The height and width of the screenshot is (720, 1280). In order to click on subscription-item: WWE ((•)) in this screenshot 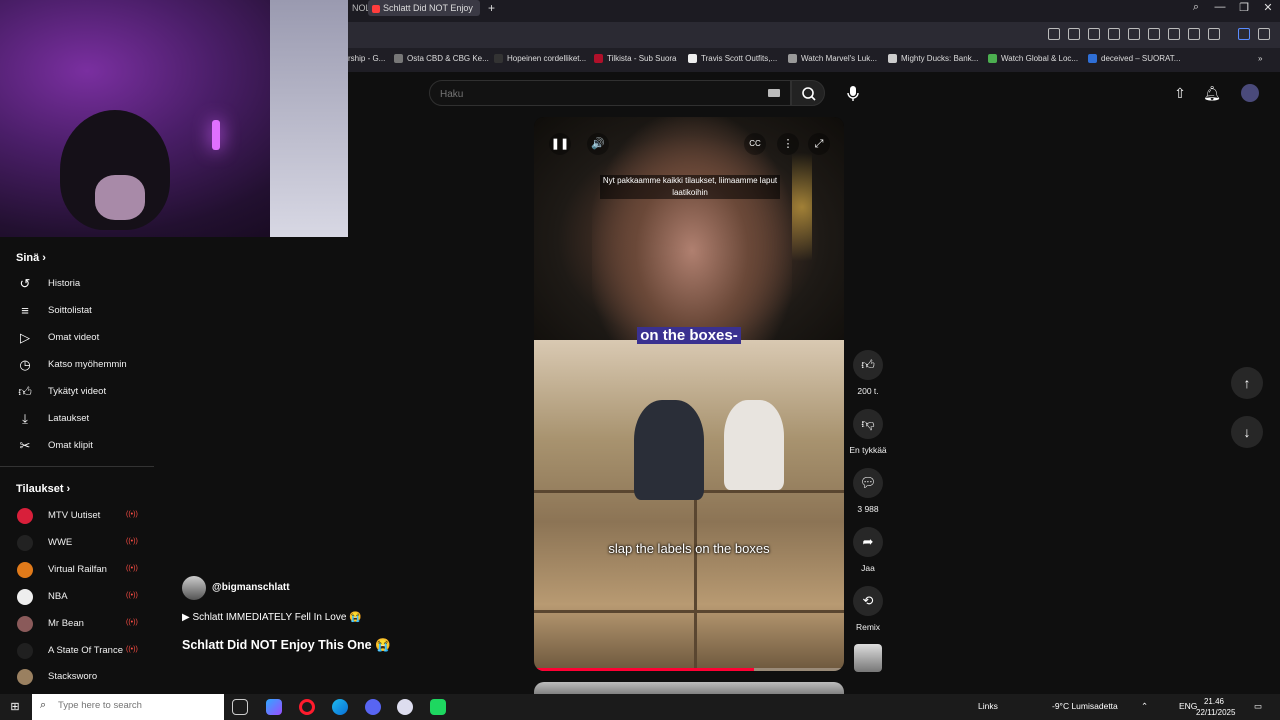, I will do `click(77, 543)`.